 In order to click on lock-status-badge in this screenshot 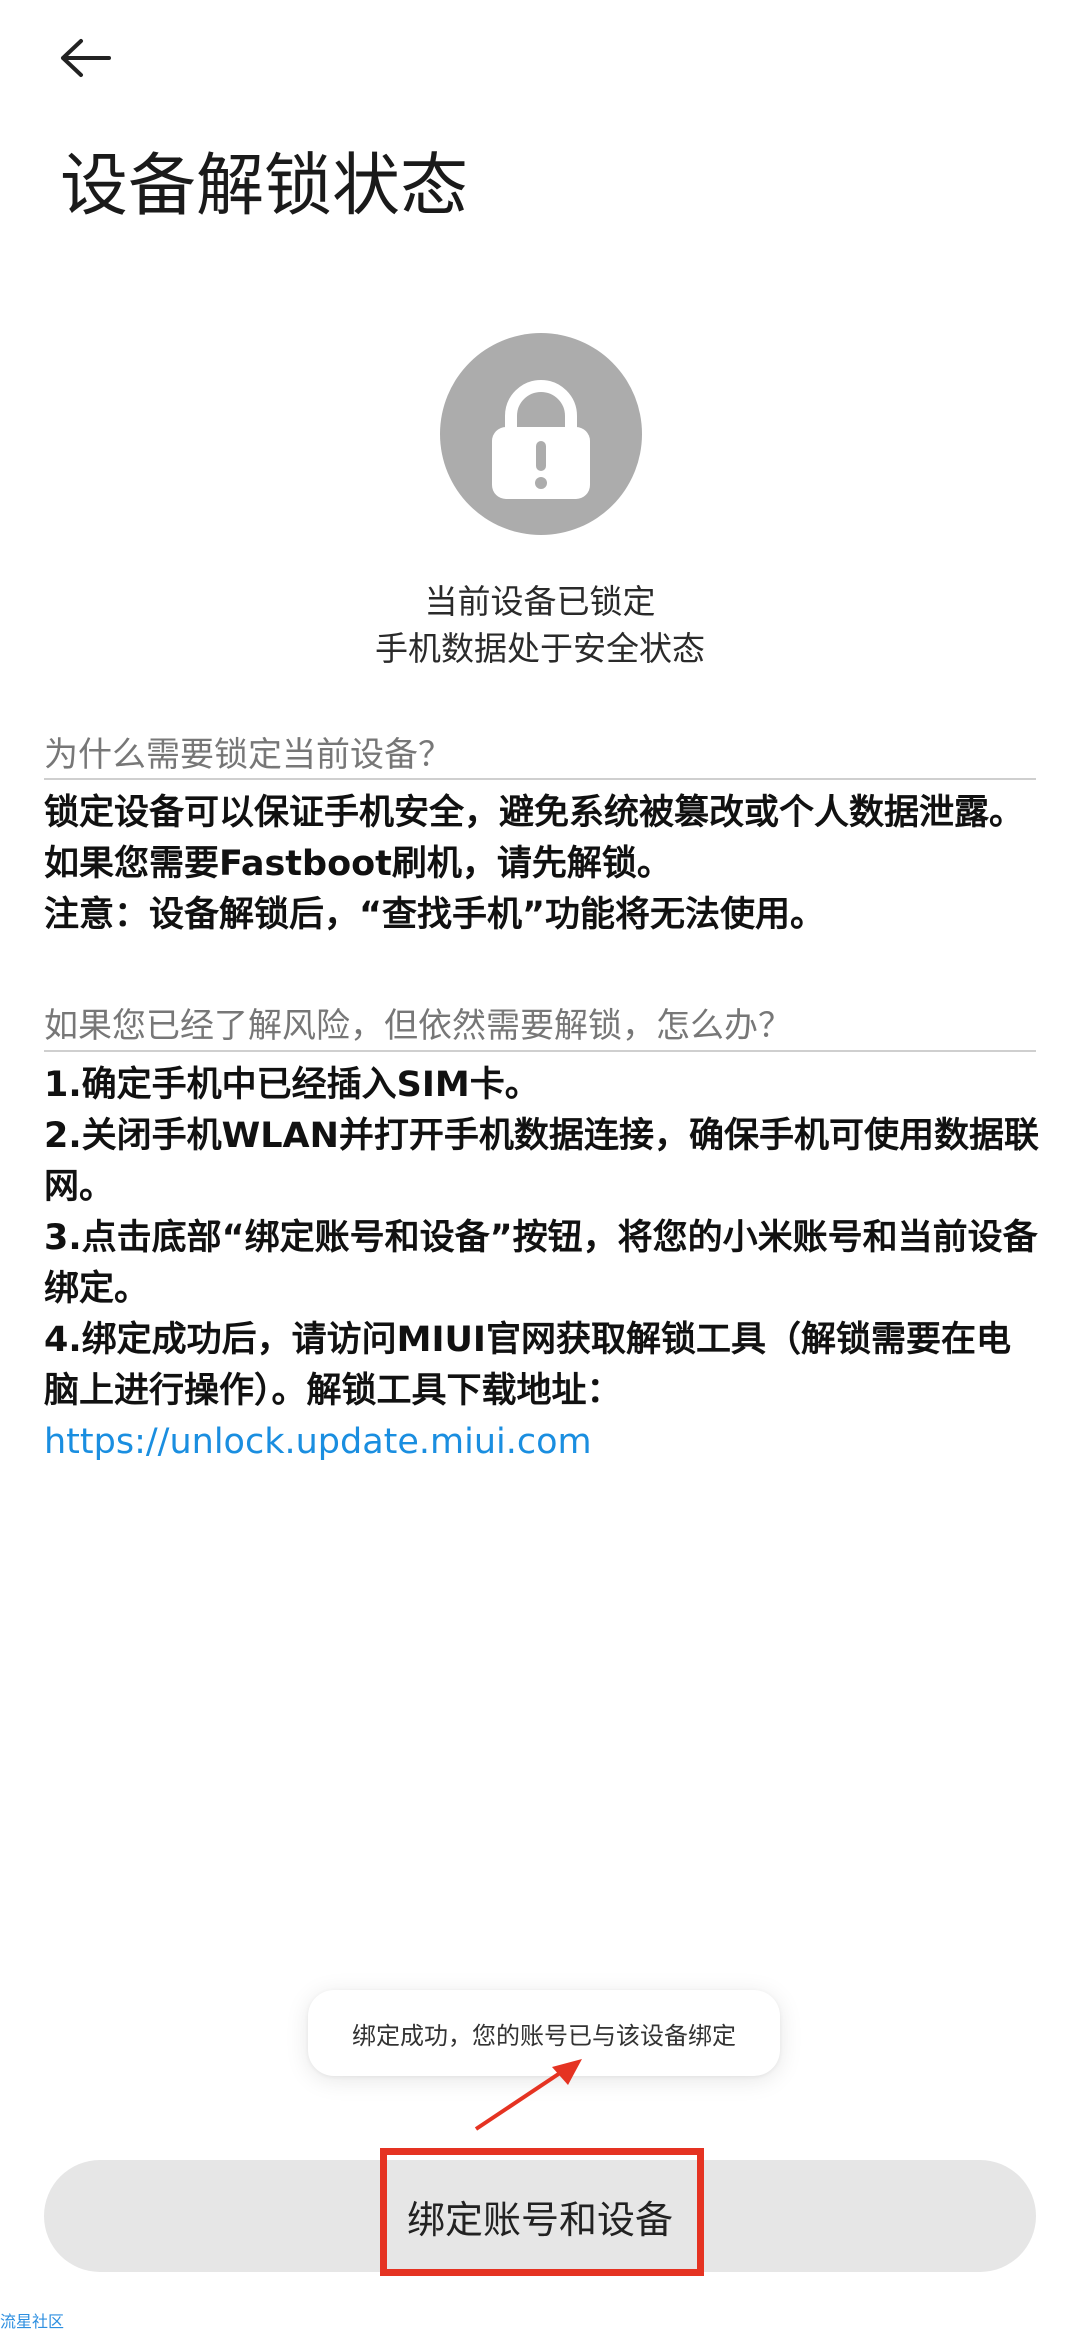, I will do `click(541, 434)`.